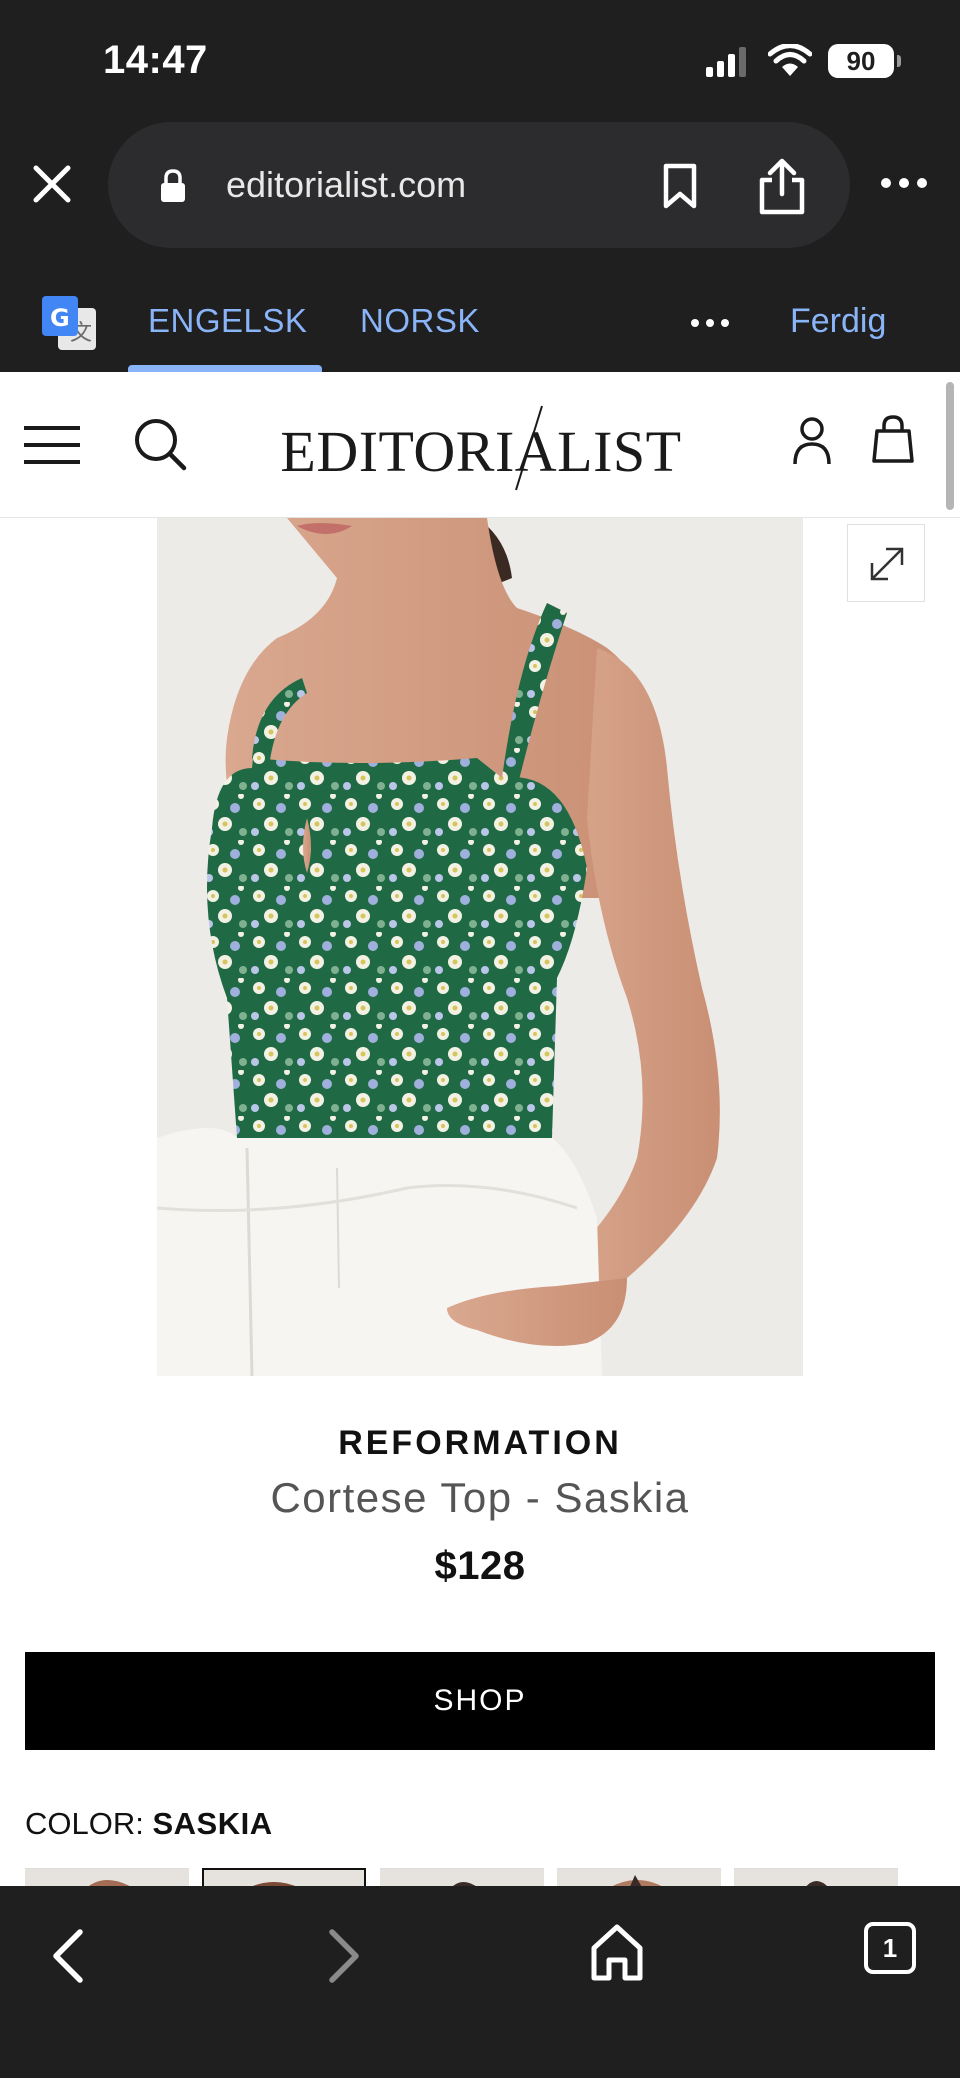 The height and width of the screenshot is (2078, 960). I want to click on expand-image-button, so click(886, 563).